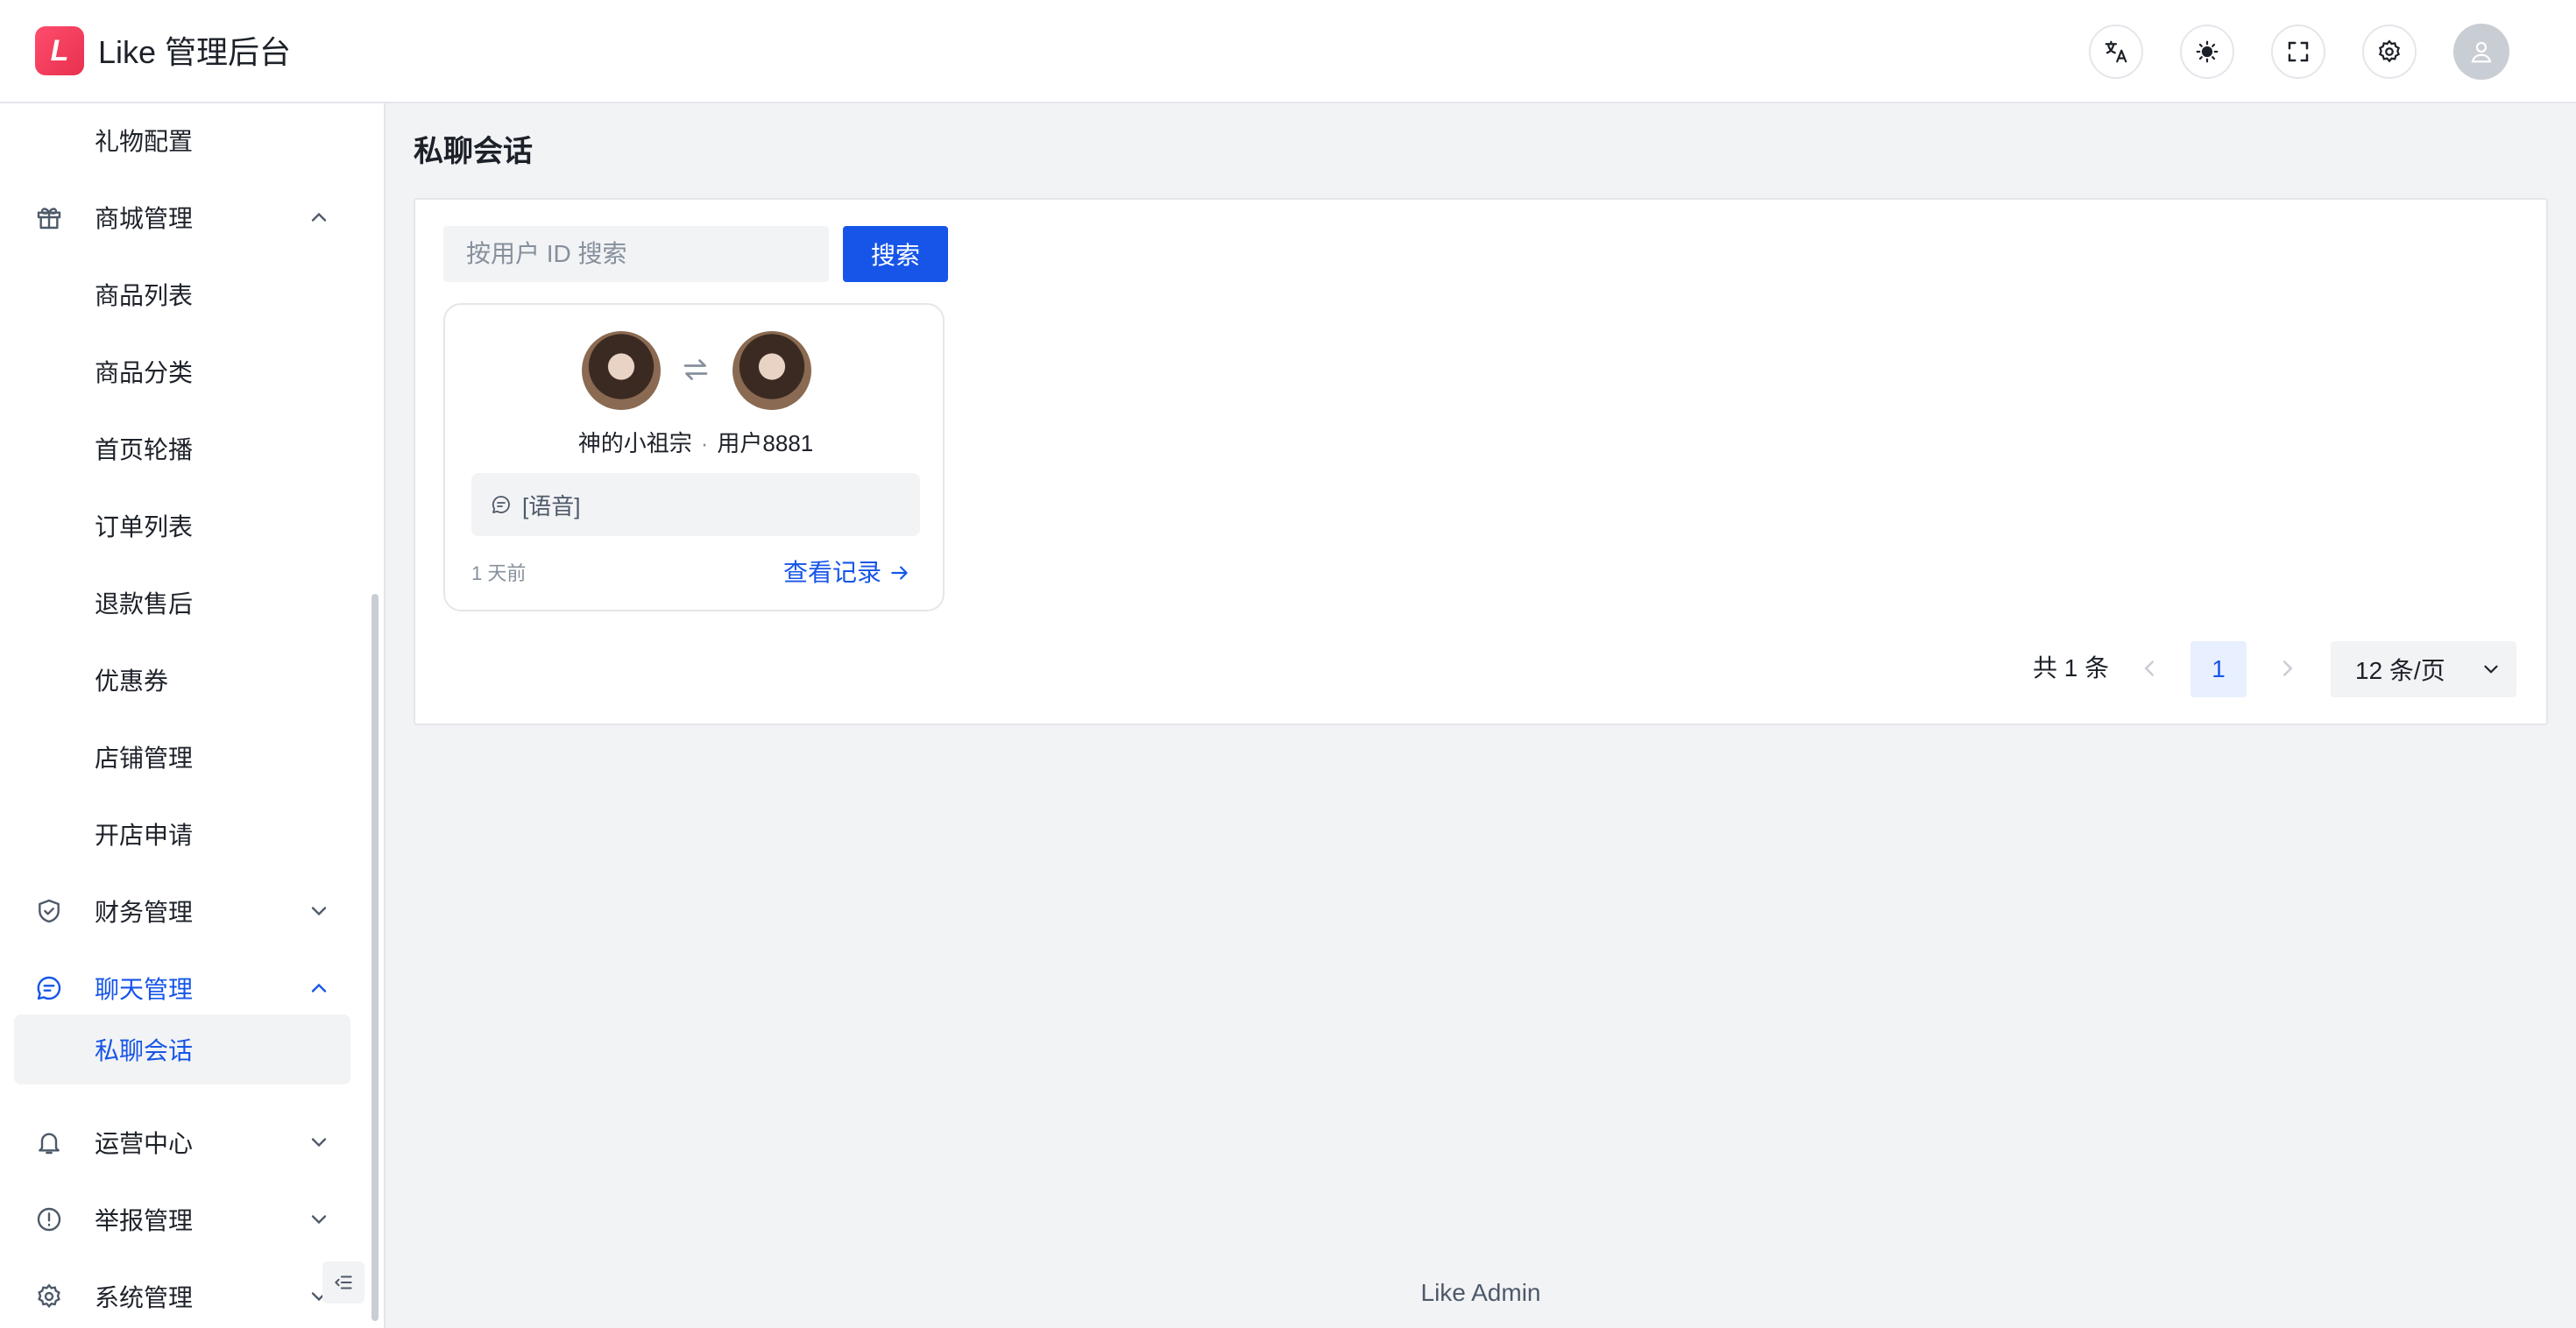  What do you see at coordinates (2149, 668) in the screenshot?
I see `prev-page-icon` at bounding box center [2149, 668].